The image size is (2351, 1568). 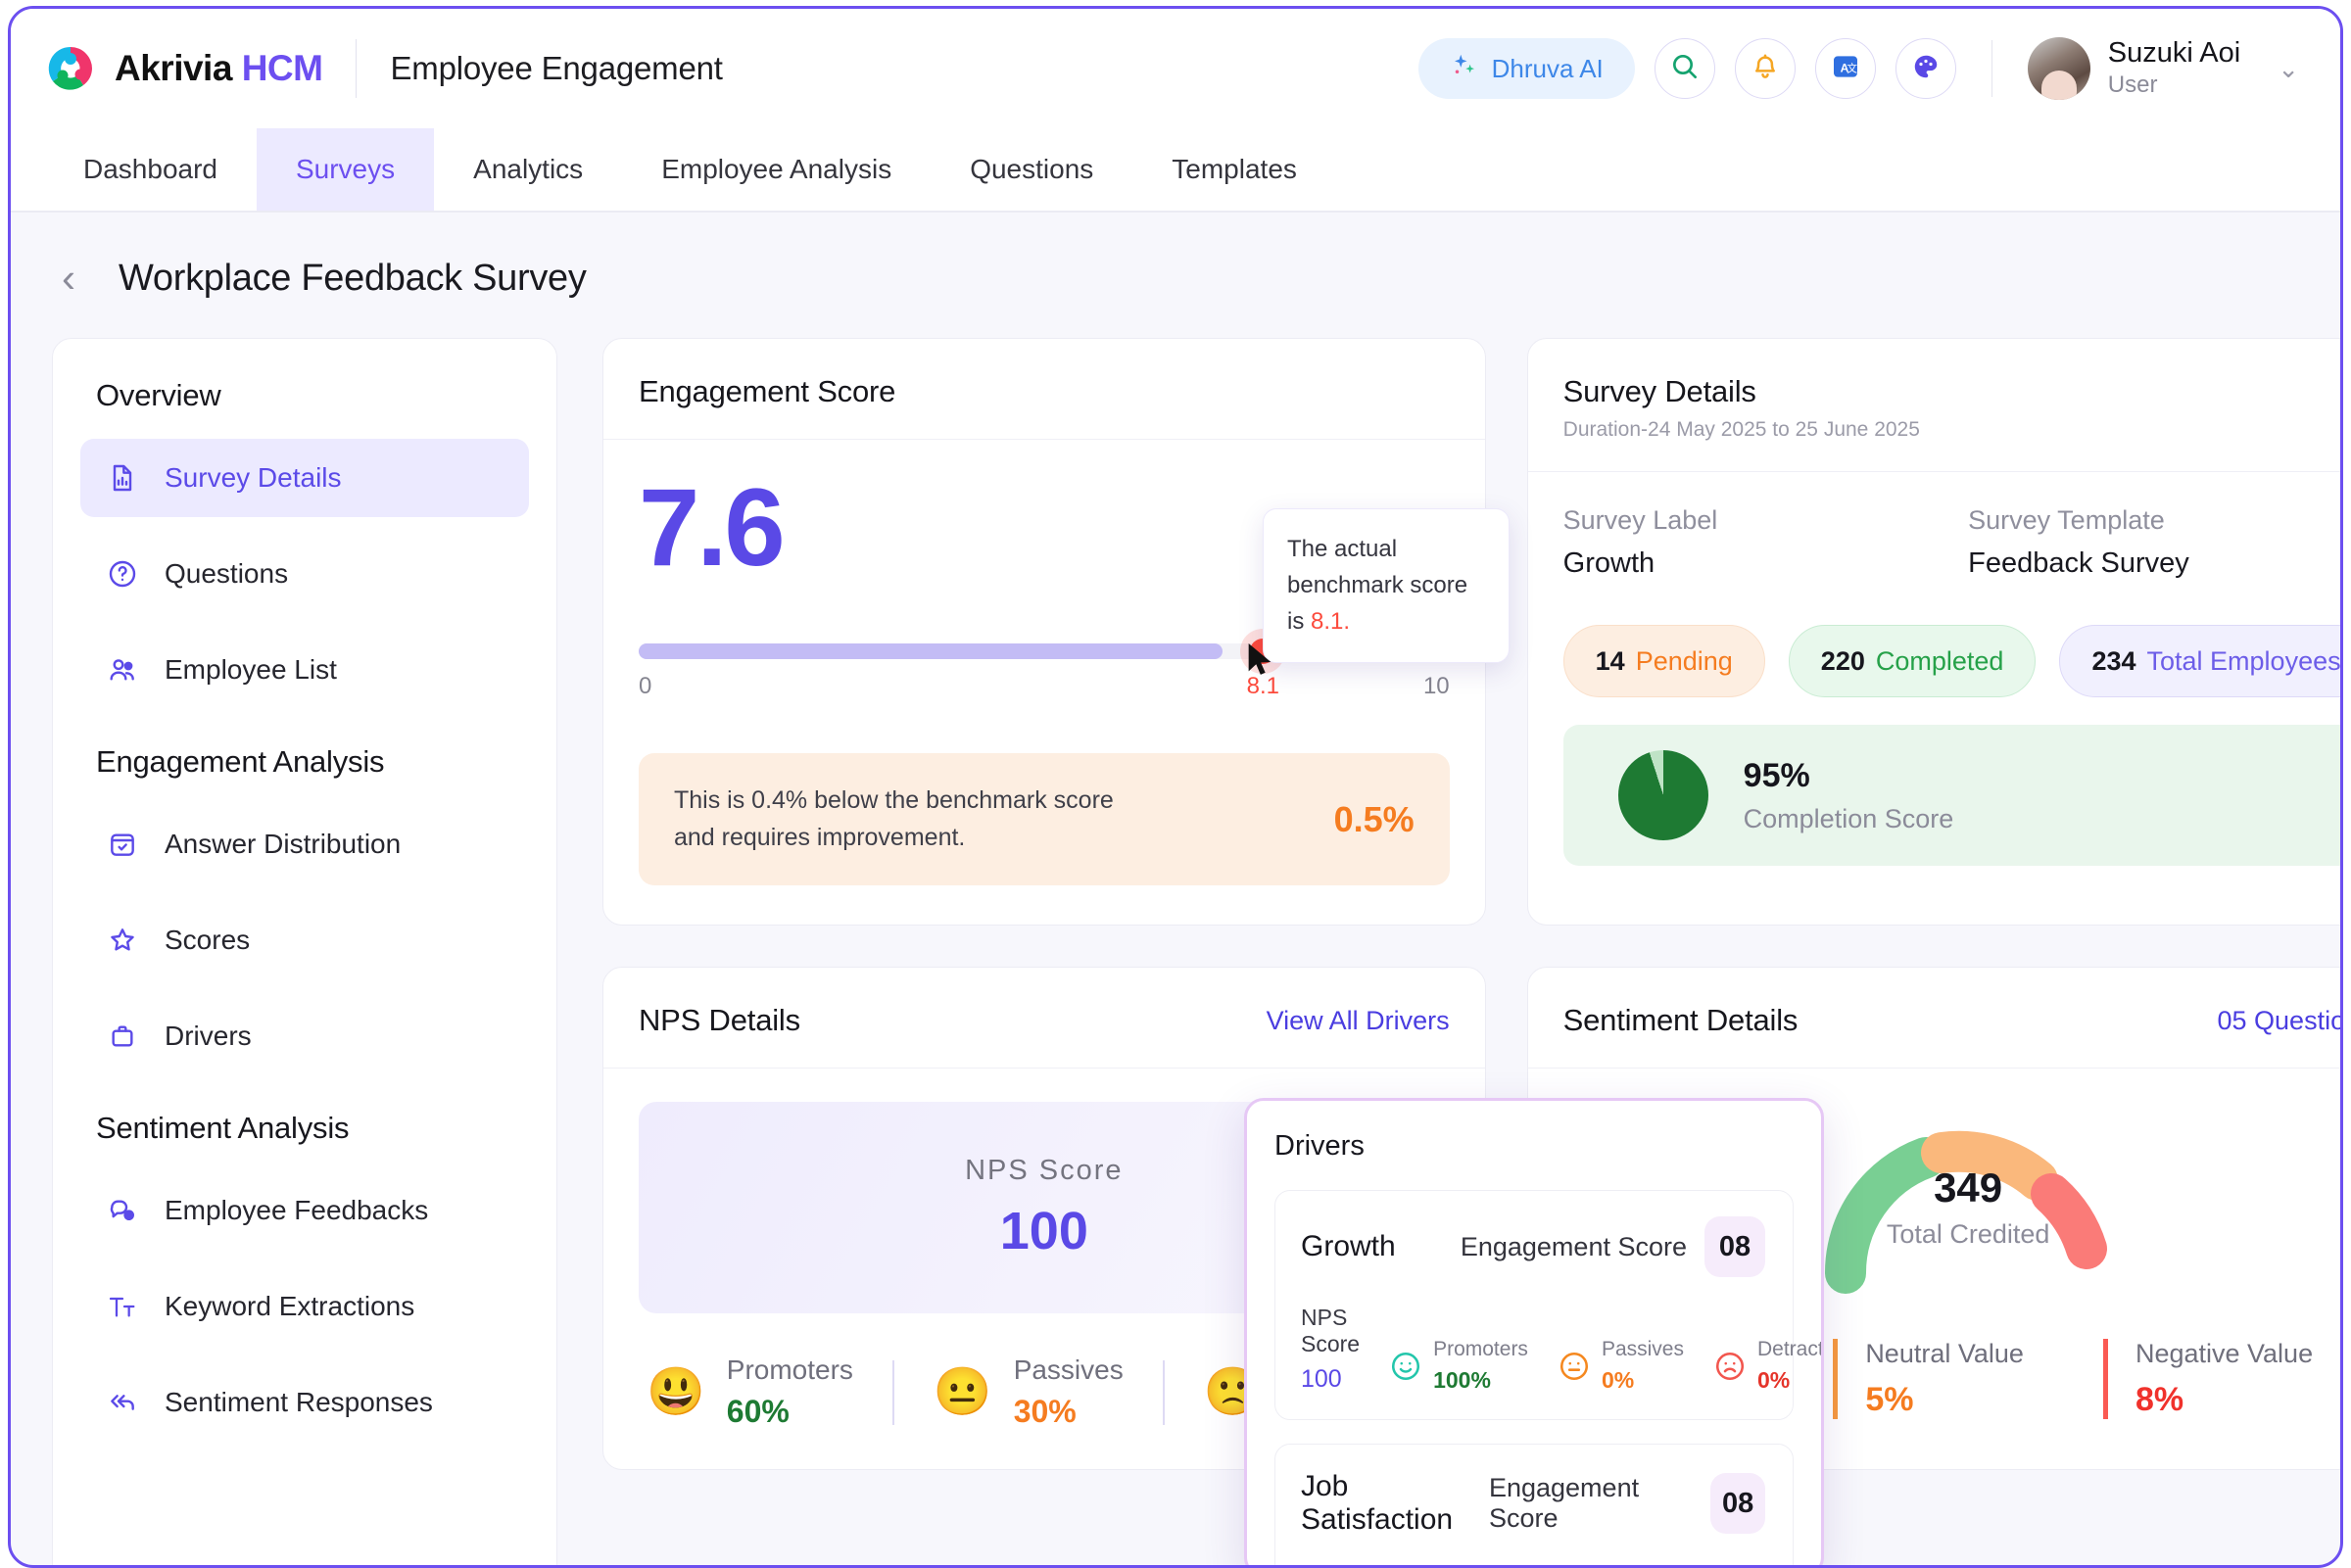 What do you see at coordinates (1480, 1349) in the screenshot?
I see `promoters-label: Promoters` at bounding box center [1480, 1349].